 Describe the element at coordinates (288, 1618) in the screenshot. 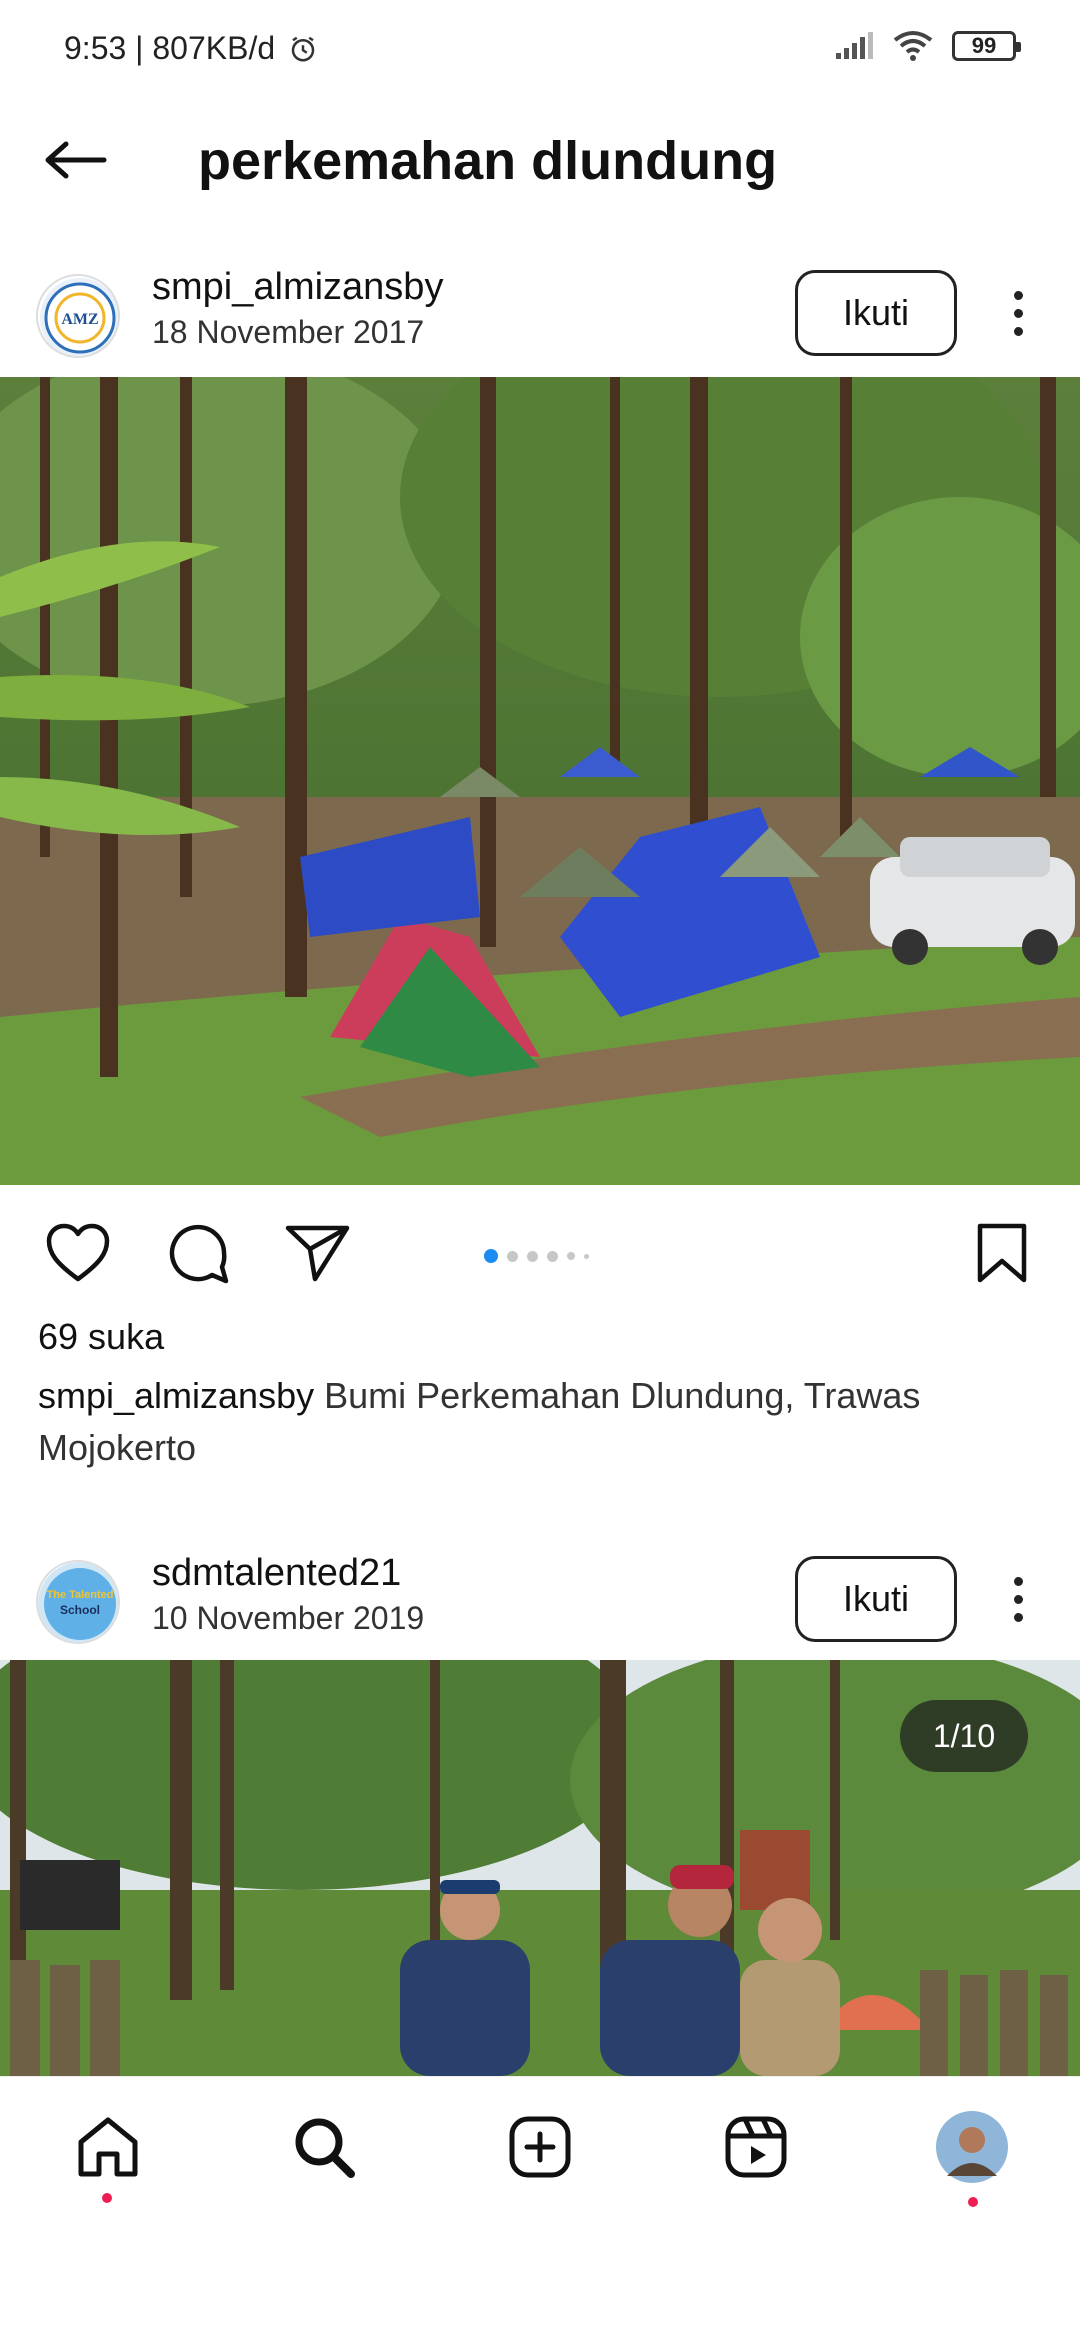

I see `post-date: 10 November 2019` at that location.